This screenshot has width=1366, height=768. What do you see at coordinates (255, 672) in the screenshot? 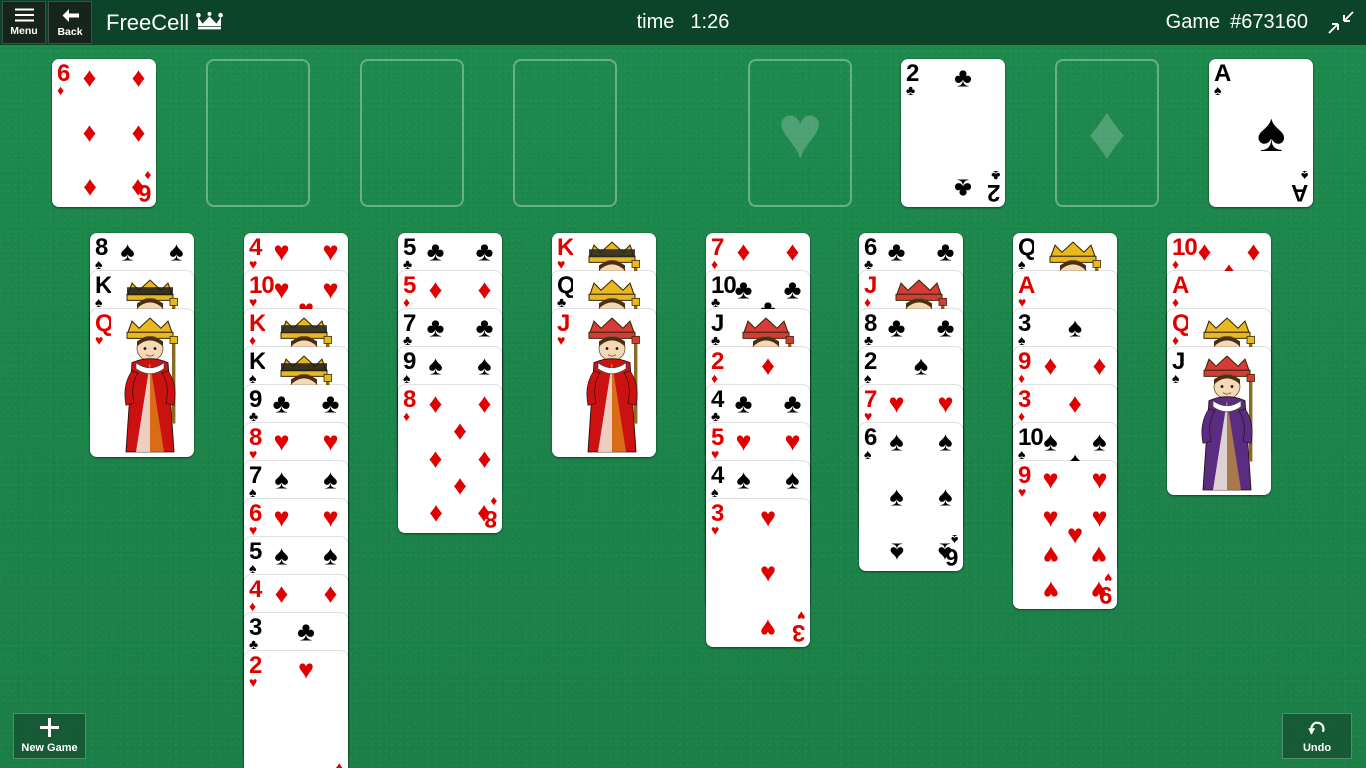
I see `card-index-top: 2 ♥` at bounding box center [255, 672].